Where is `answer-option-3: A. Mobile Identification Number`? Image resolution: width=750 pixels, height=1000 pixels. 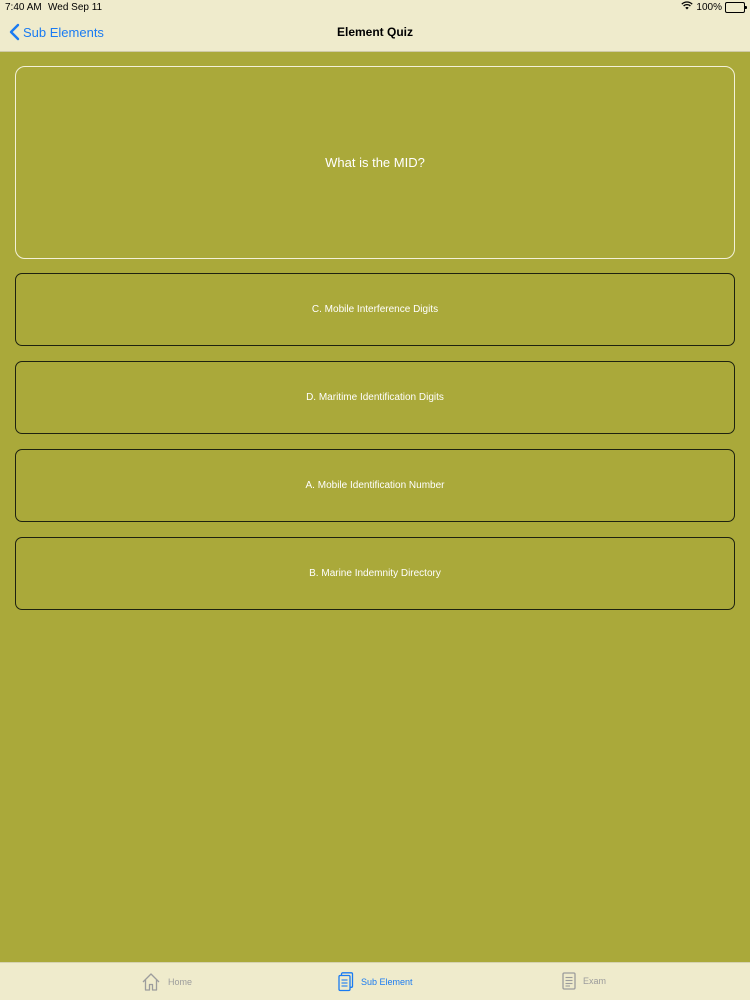 answer-option-3: A. Mobile Identification Number is located at coordinates (375, 485).